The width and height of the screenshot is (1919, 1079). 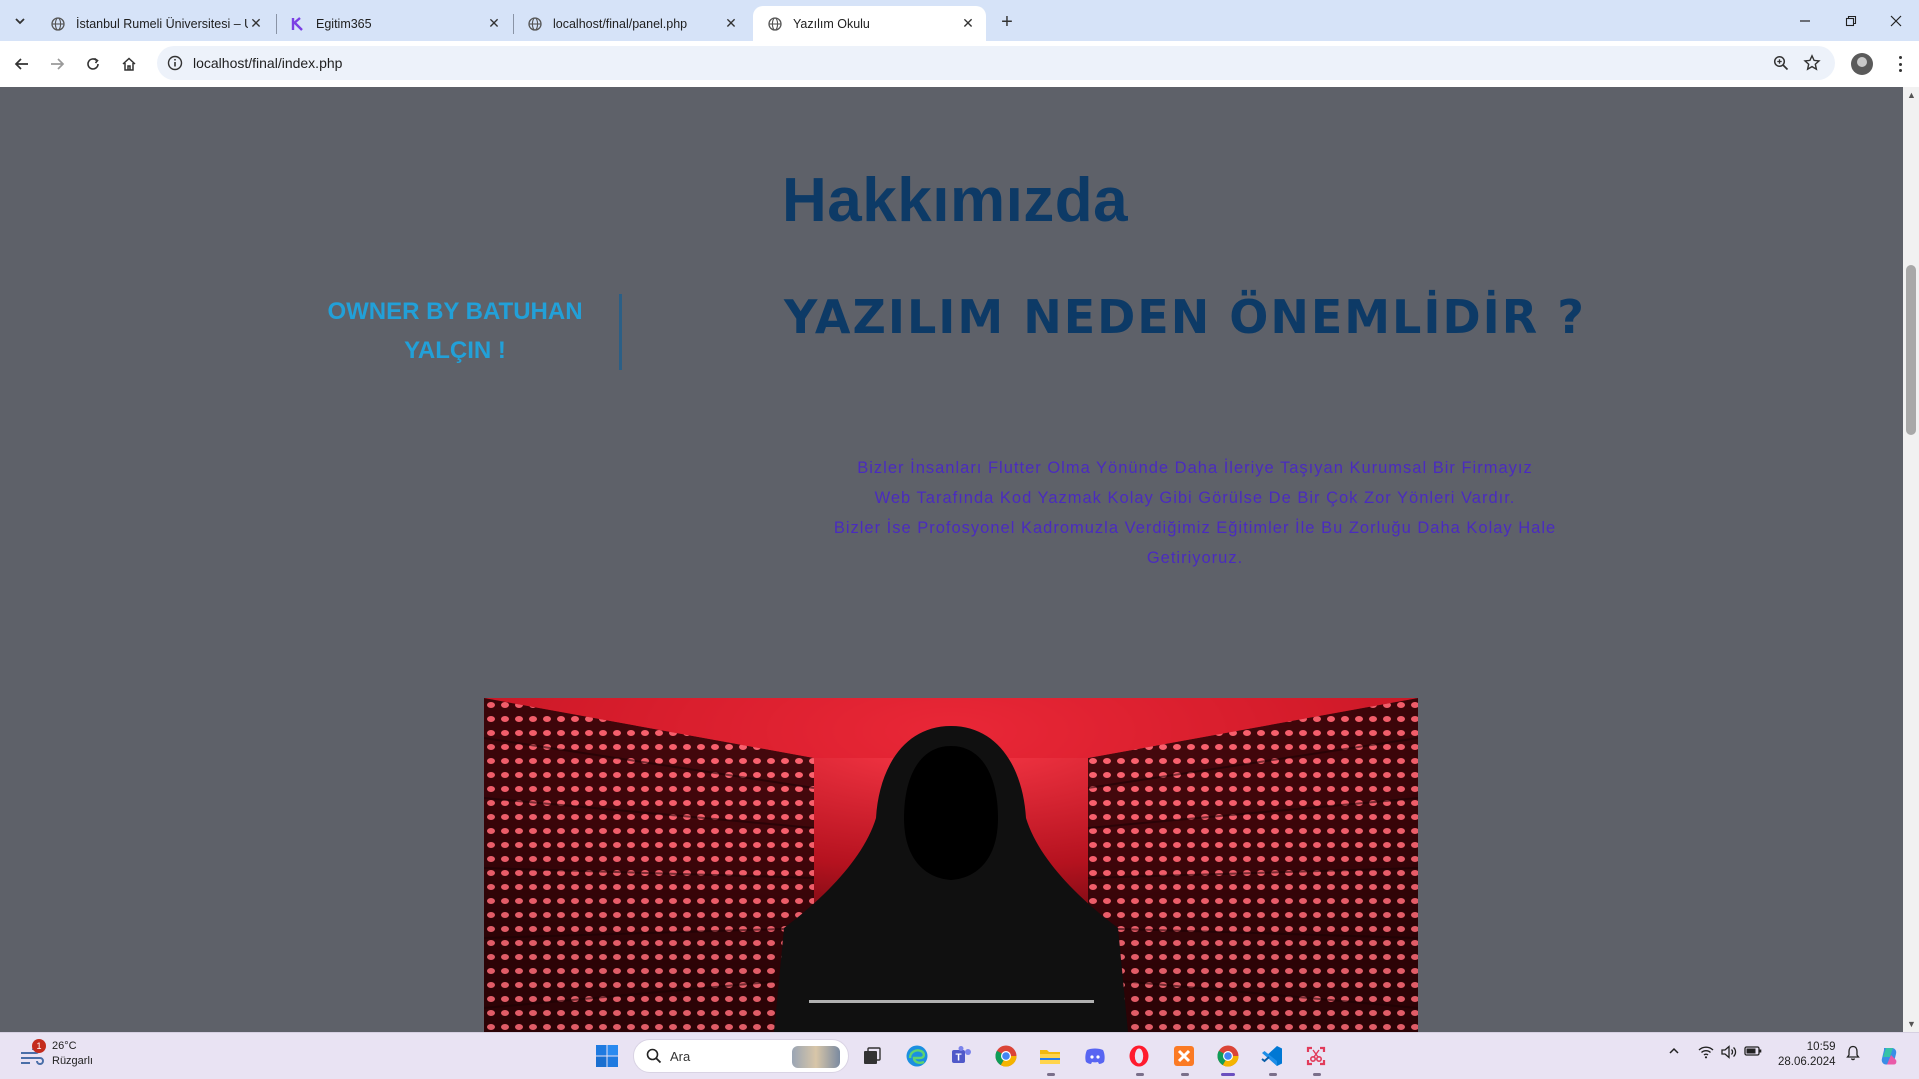 I want to click on forward-button, so click(x=57, y=64).